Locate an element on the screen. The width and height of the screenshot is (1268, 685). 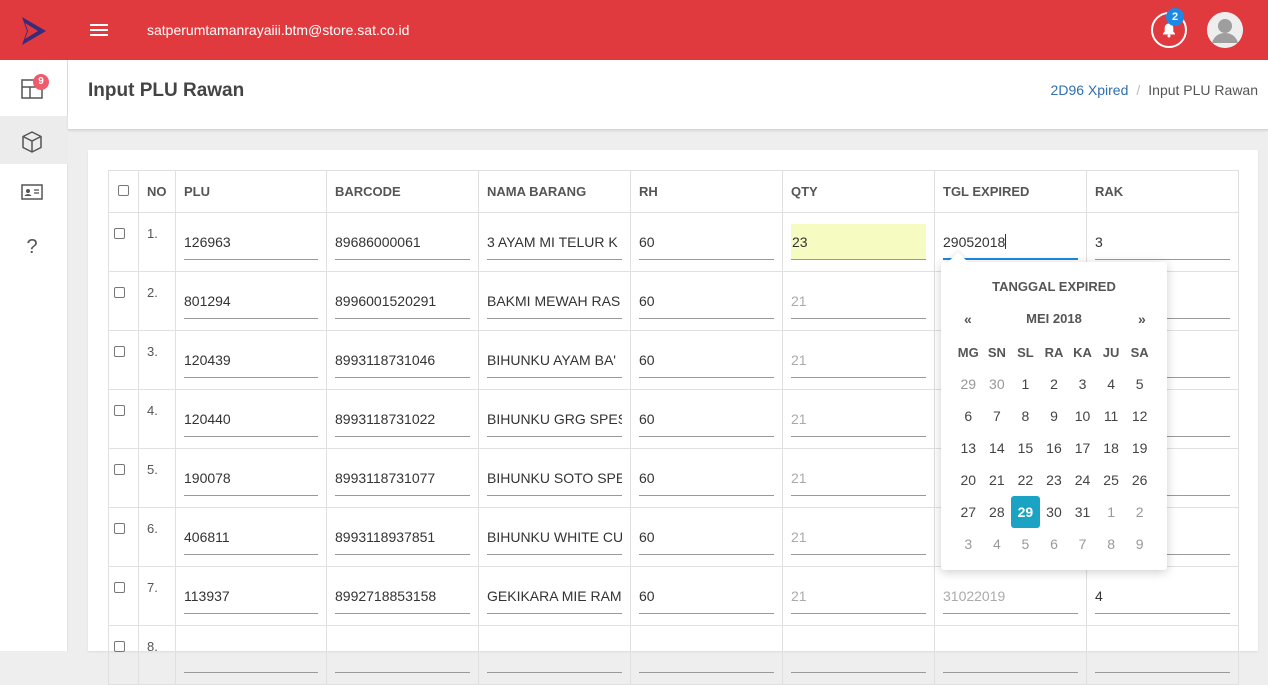
plu-input: 120439 is located at coordinates (251, 360).